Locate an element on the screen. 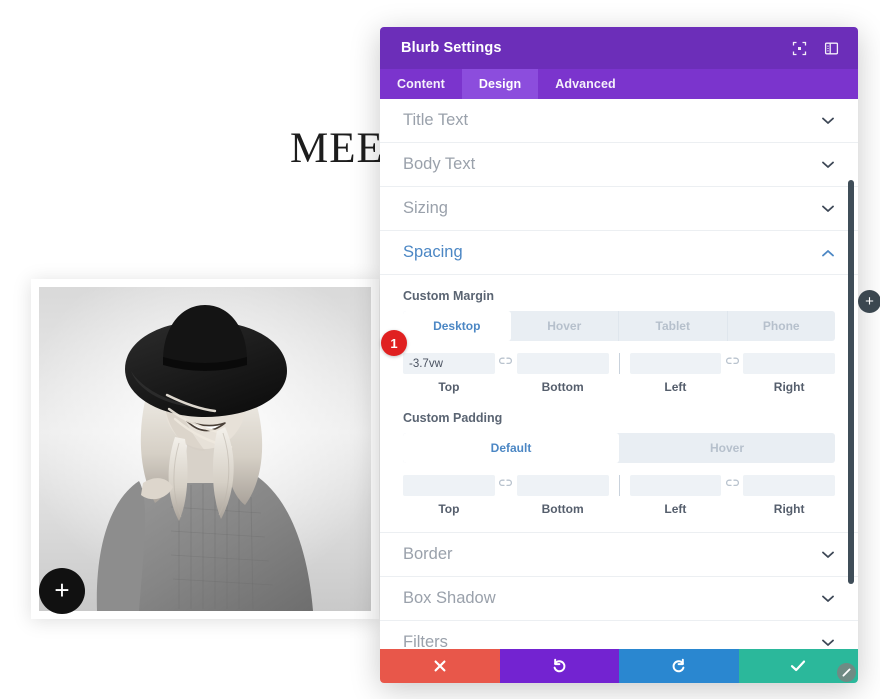 Image resolution: width=880 pixels, height=699 pixels. padding-bottom-caption: Bottom is located at coordinates (562, 509).